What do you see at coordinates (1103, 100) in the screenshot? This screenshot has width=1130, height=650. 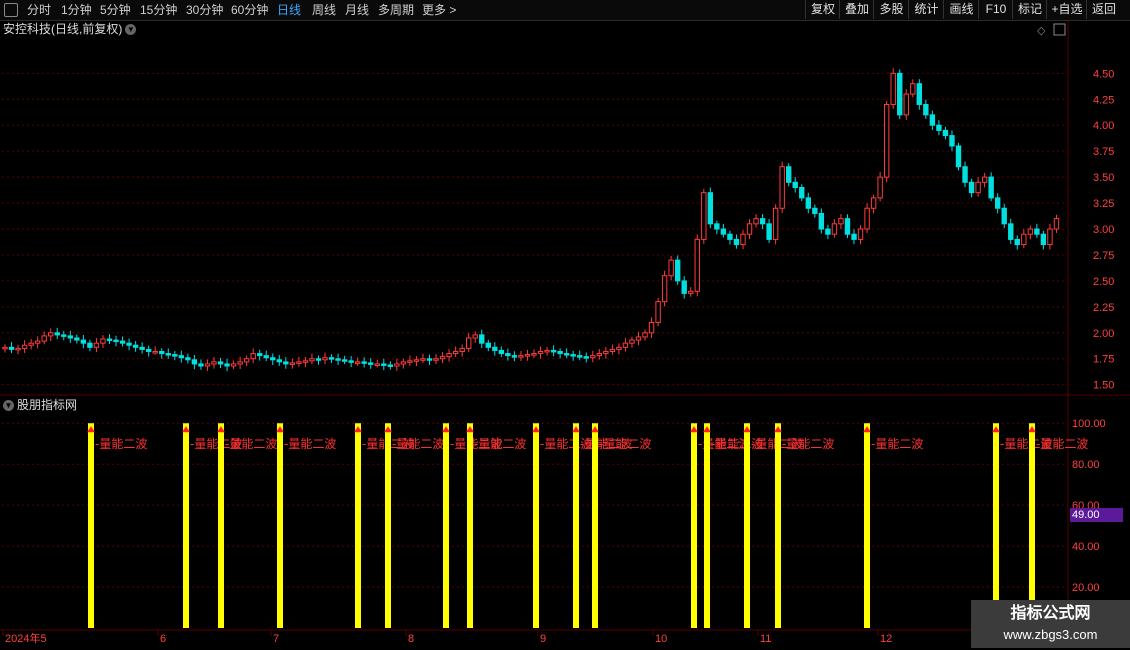 I see `price-tick-label: 4.25` at bounding box center [1103, 100].